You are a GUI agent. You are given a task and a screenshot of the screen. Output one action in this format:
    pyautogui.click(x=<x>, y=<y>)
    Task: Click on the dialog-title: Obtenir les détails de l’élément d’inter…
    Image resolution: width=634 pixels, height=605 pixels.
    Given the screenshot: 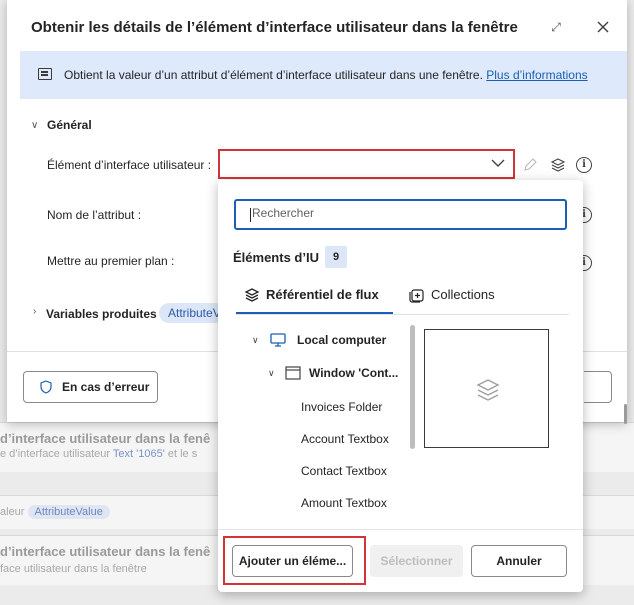 What is the action you would take?
    pyautogui.click(x=274, y=27)
    